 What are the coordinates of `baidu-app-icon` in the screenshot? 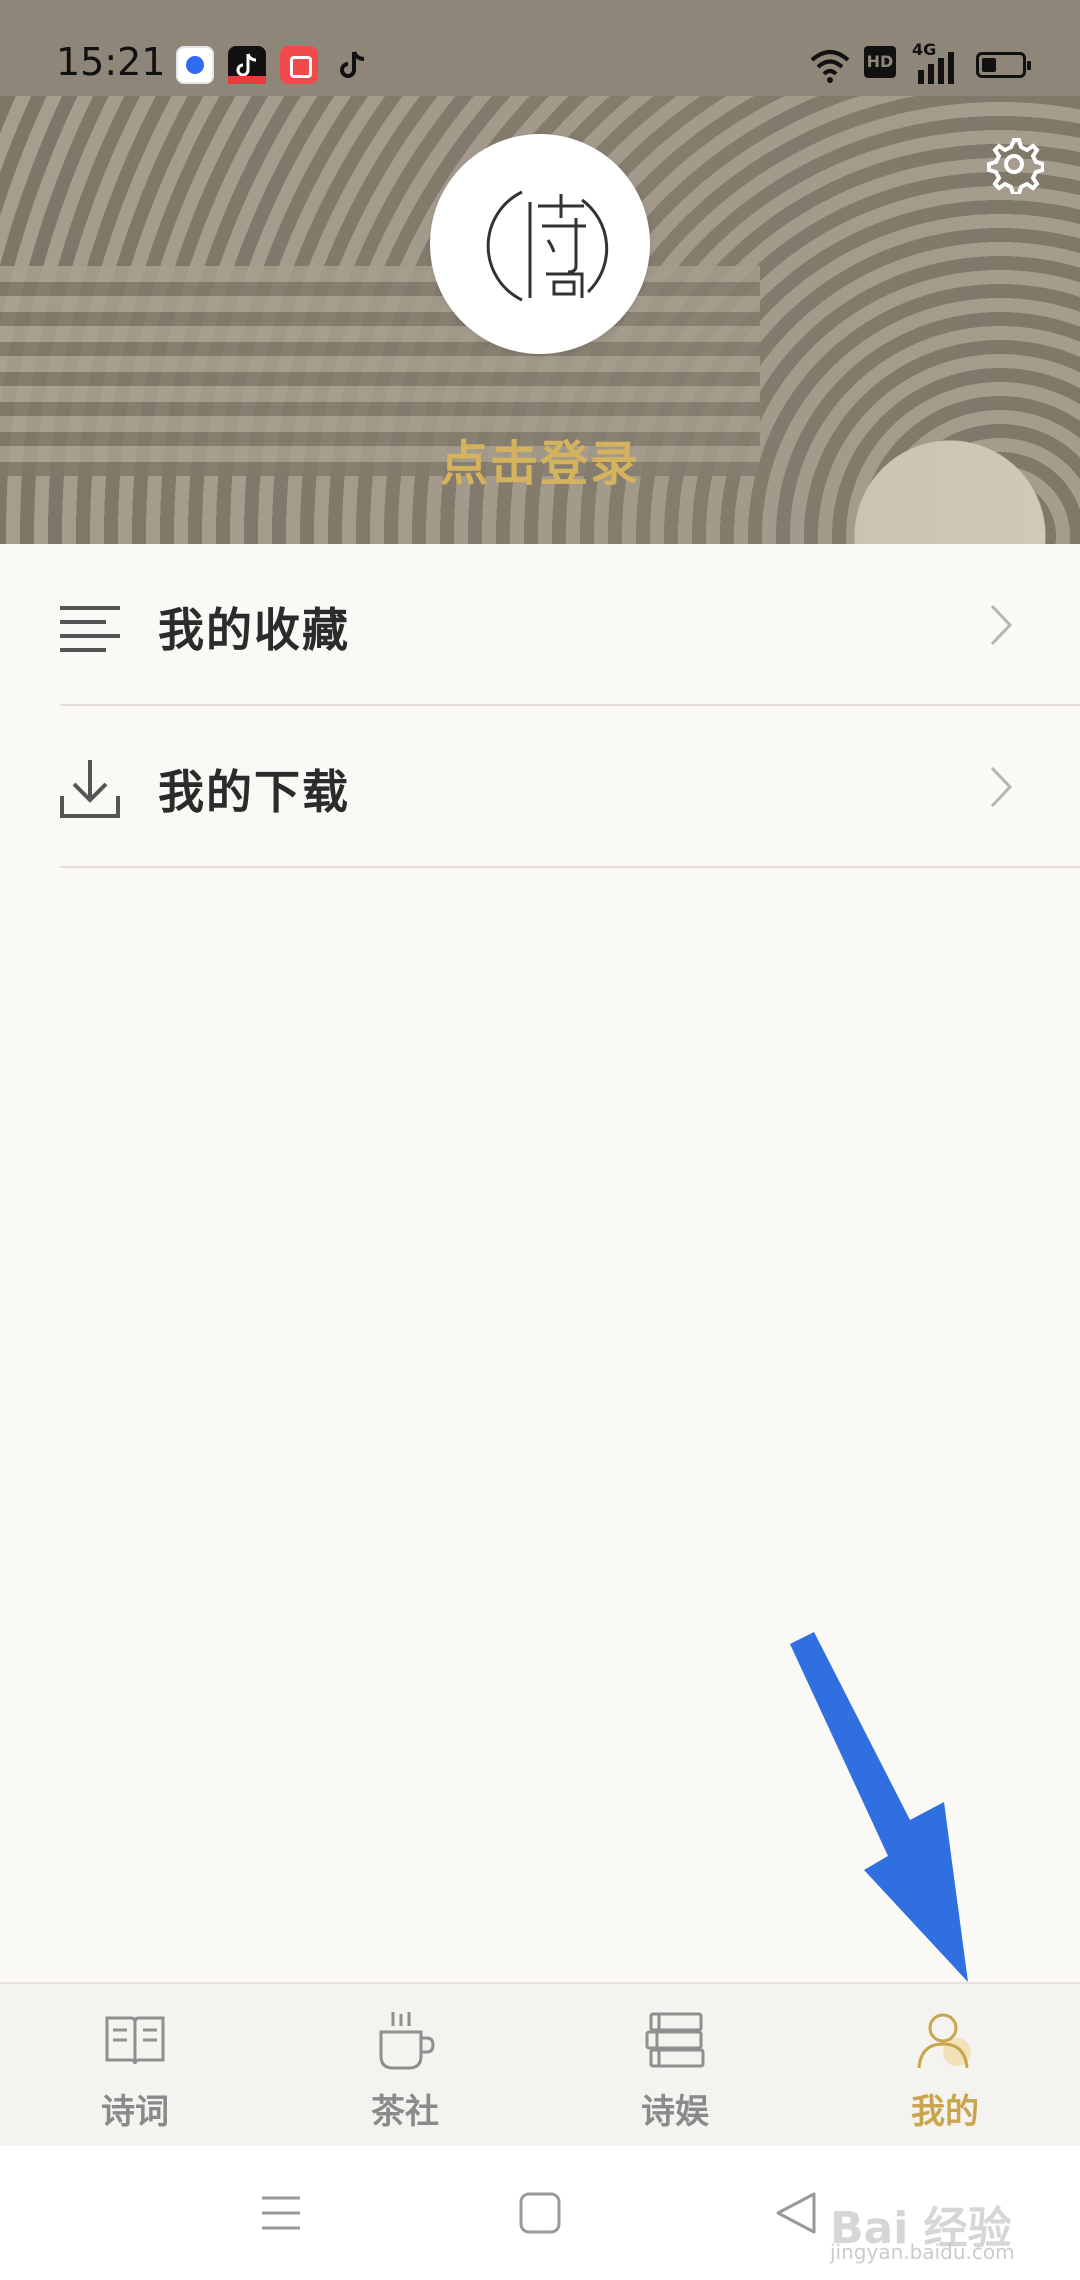 It's located at (195, 65).